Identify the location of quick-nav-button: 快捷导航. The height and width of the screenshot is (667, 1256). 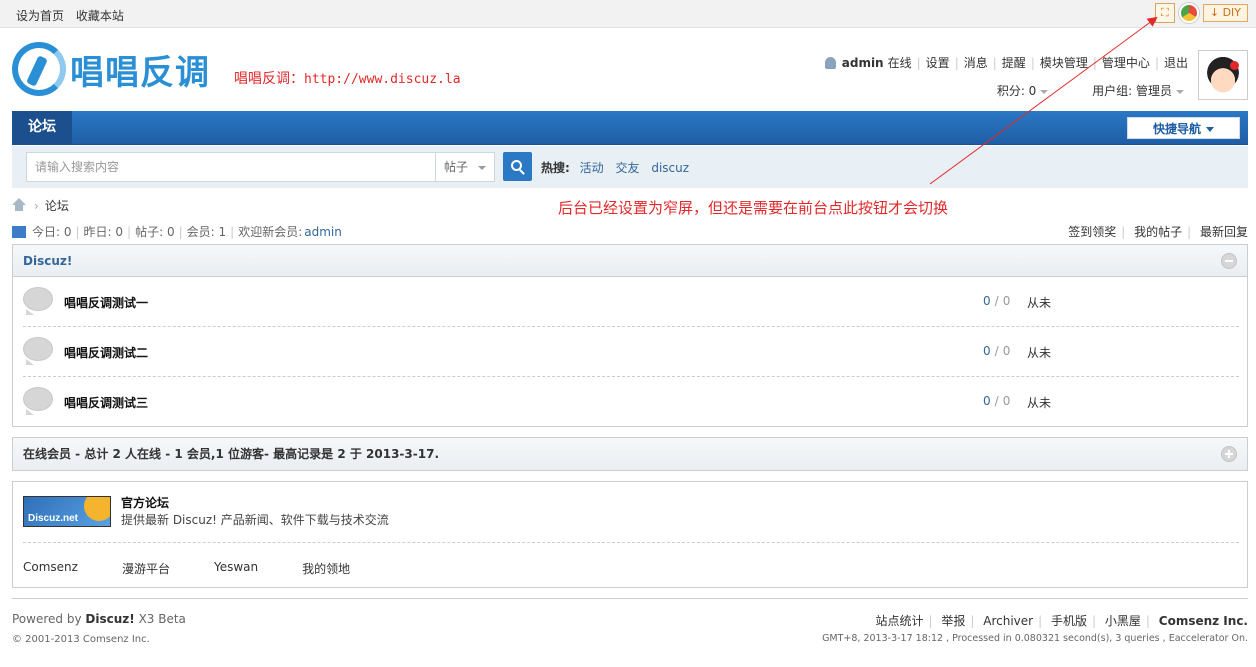
(1183, 128).